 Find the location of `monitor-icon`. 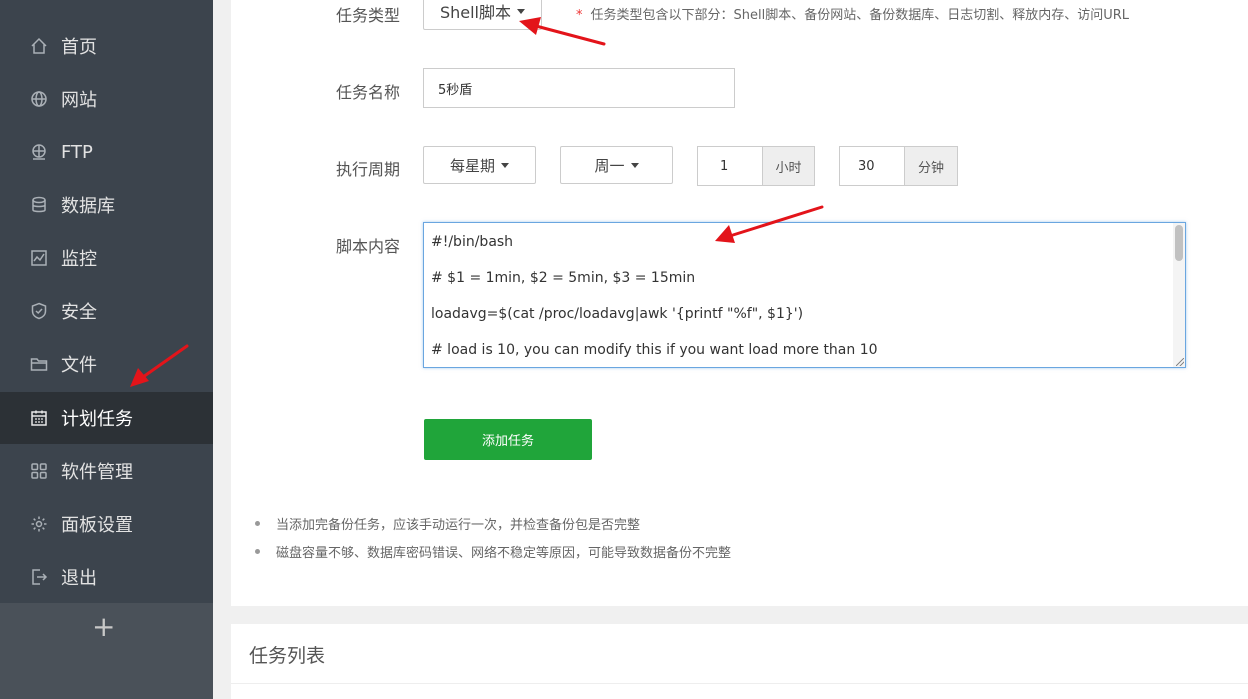

monitor-icon is located at coordinates (39, 258).